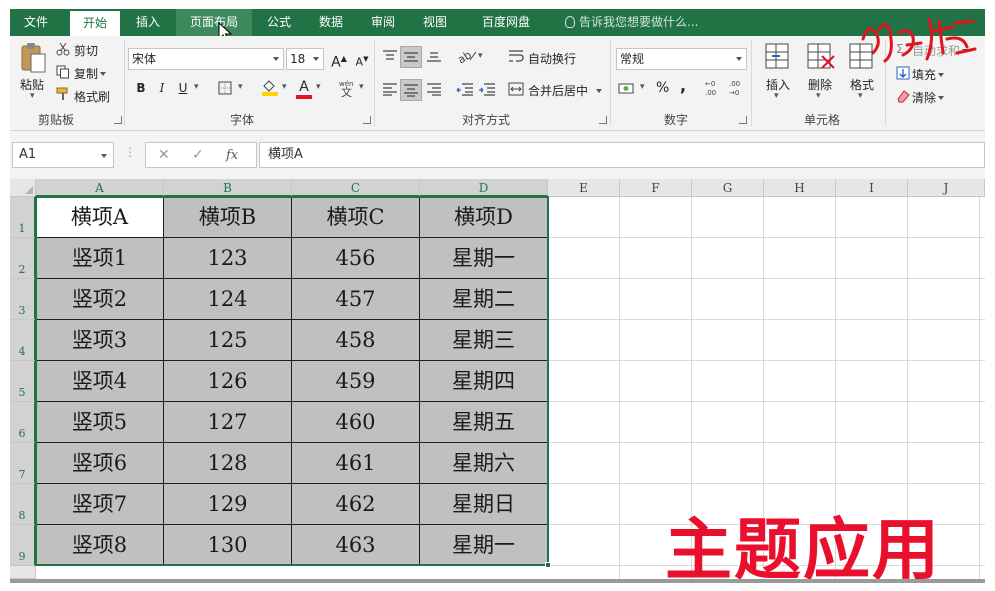 Image resolution: width=995 pixels, height=591 pixels. What do you see at coordinates (548, 565) in the screenshot?
I see `fill-handle` at bounding box center [548, 565].